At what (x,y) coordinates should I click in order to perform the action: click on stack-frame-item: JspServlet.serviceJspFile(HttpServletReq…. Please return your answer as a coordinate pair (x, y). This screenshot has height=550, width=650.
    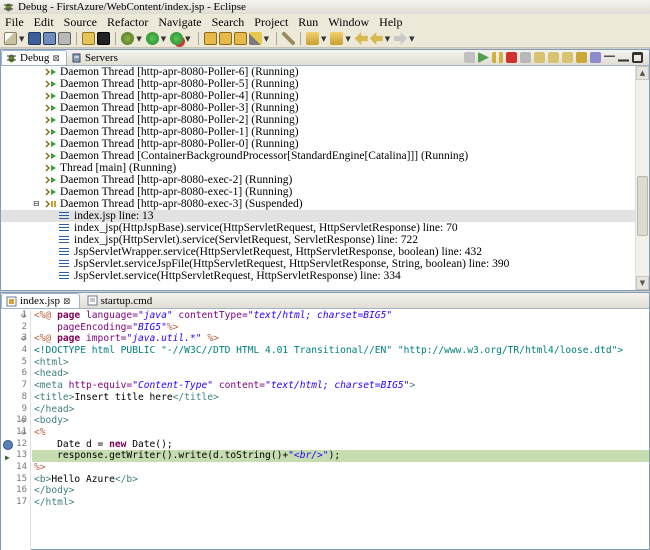
    Looking at the image, I should click on (319, 264).